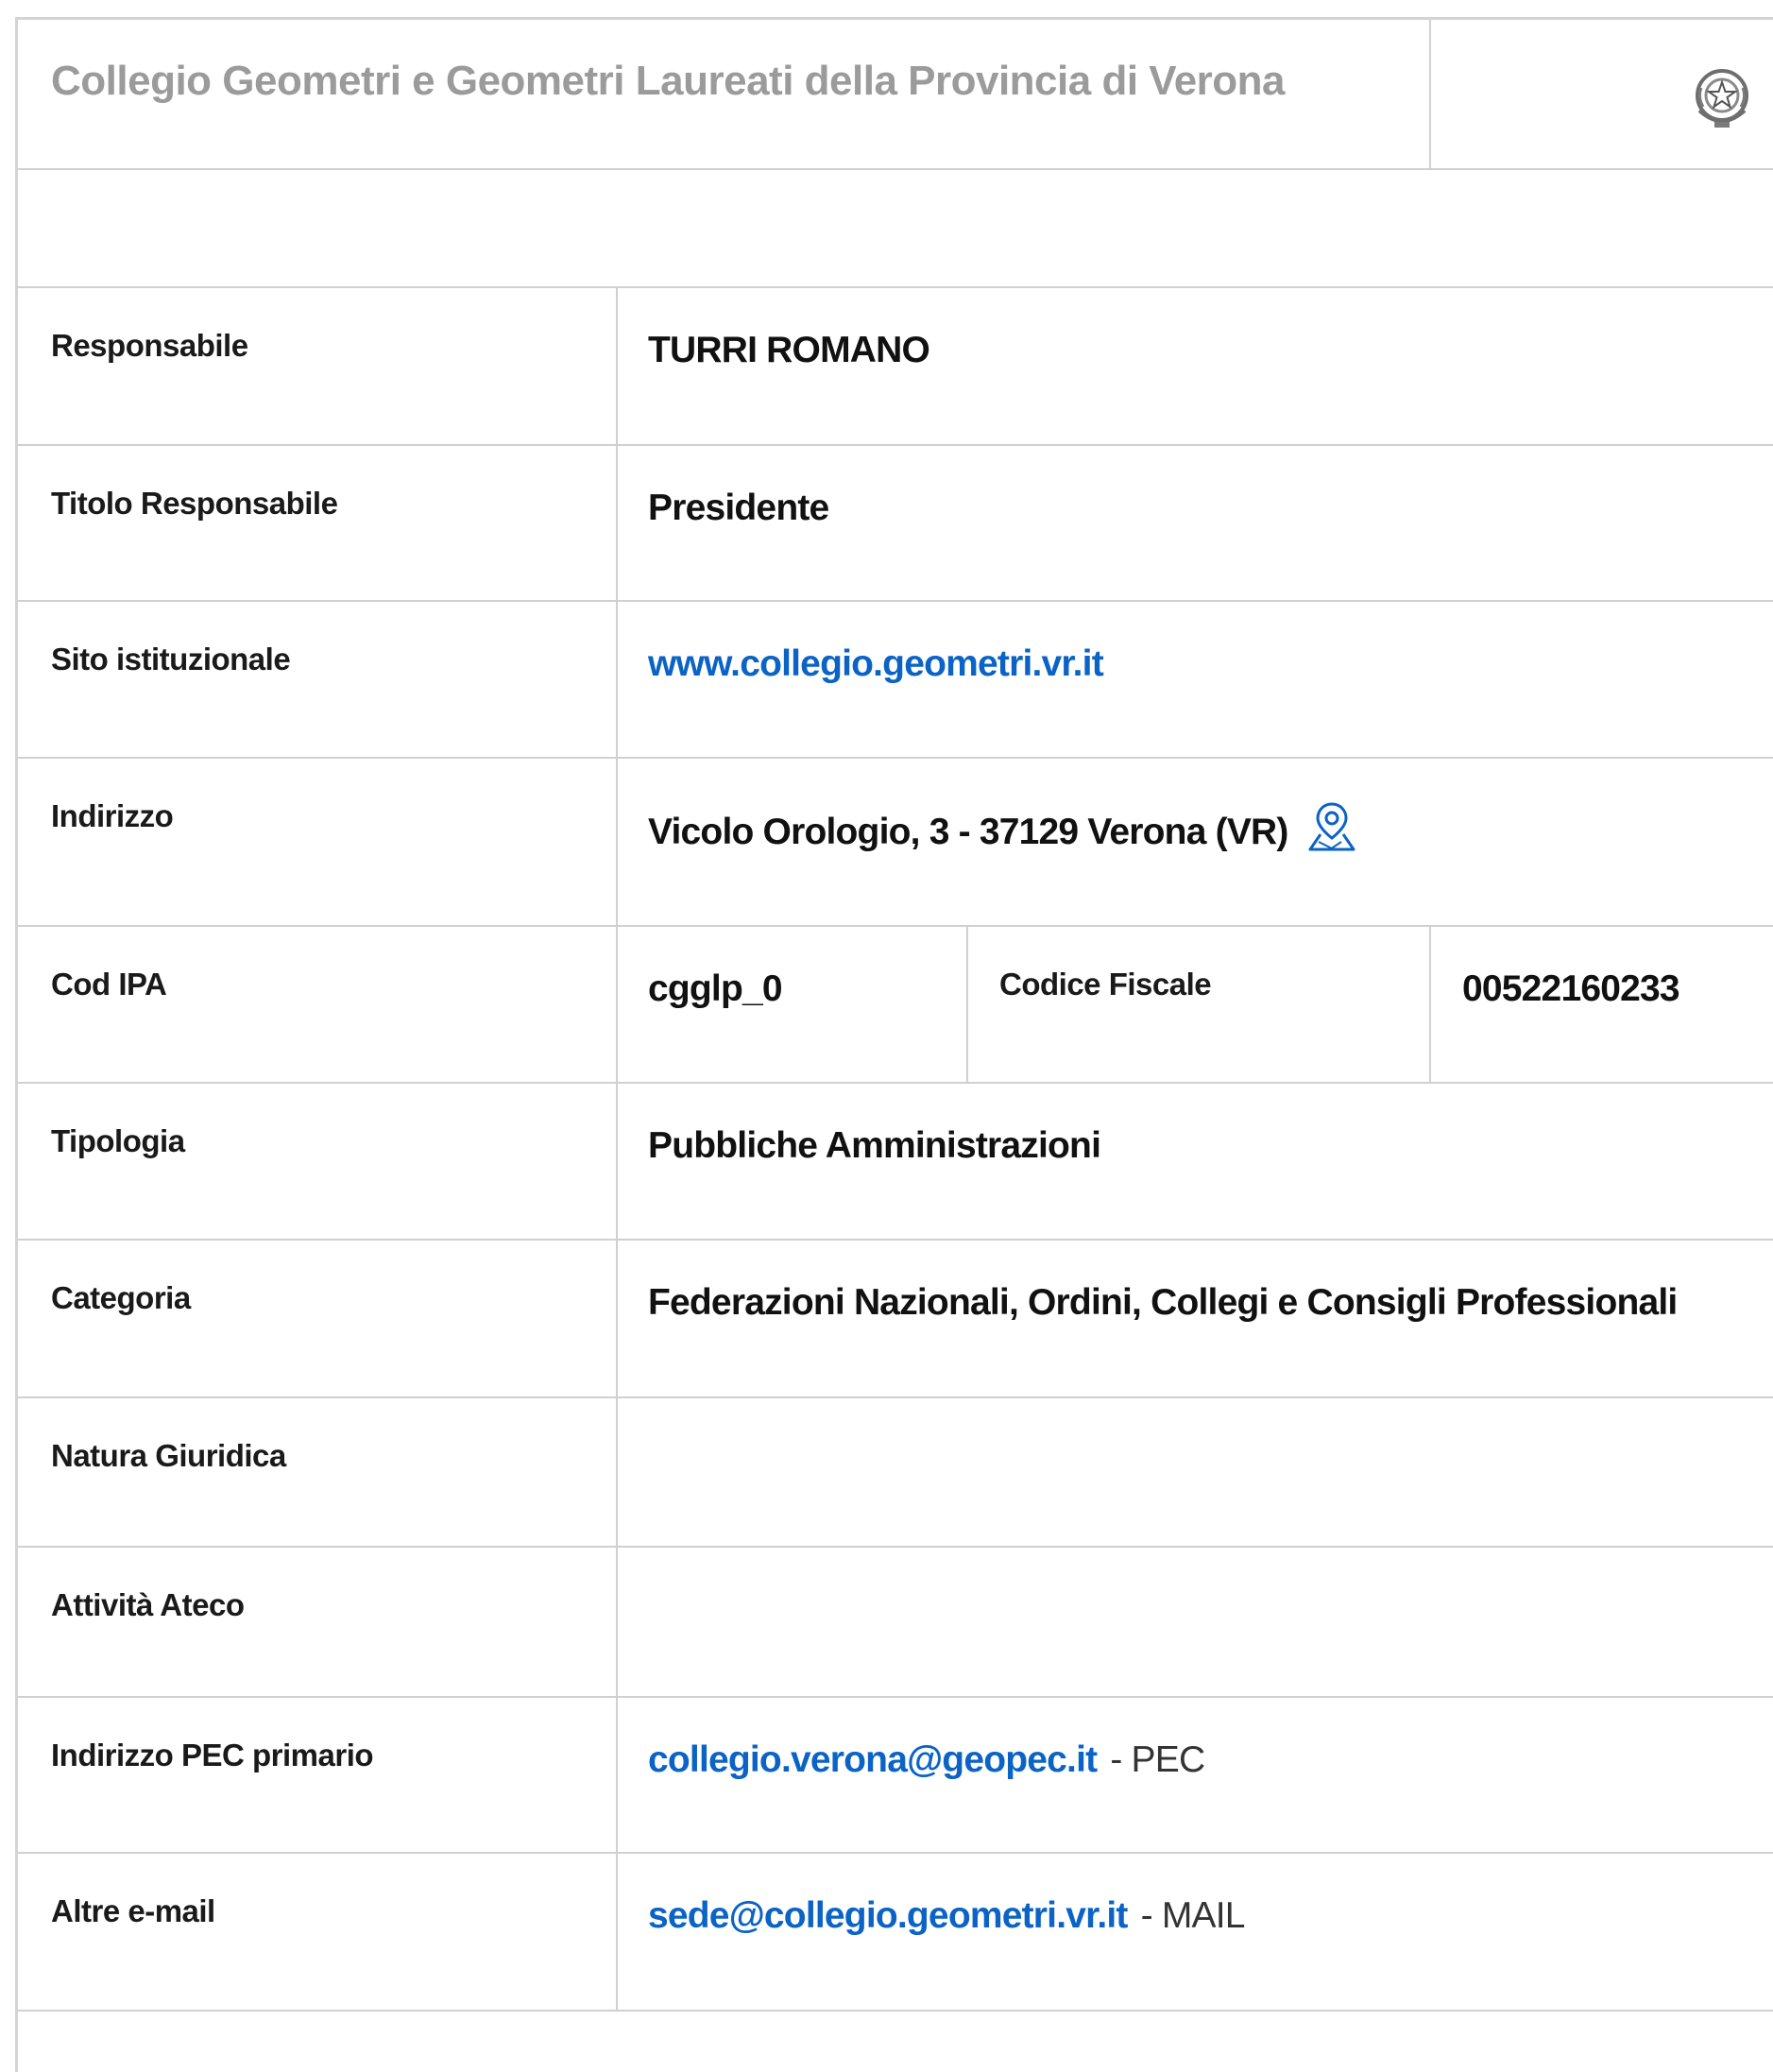 The width and height of the screenshot is (1773, 2072). Describe the element at coordinates (118, 1140) in the screenshot. I see `tipologia-label: Tipologia` at that location.